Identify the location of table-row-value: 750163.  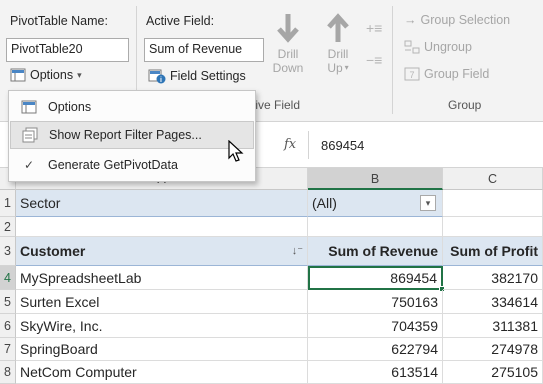
(375, 302).